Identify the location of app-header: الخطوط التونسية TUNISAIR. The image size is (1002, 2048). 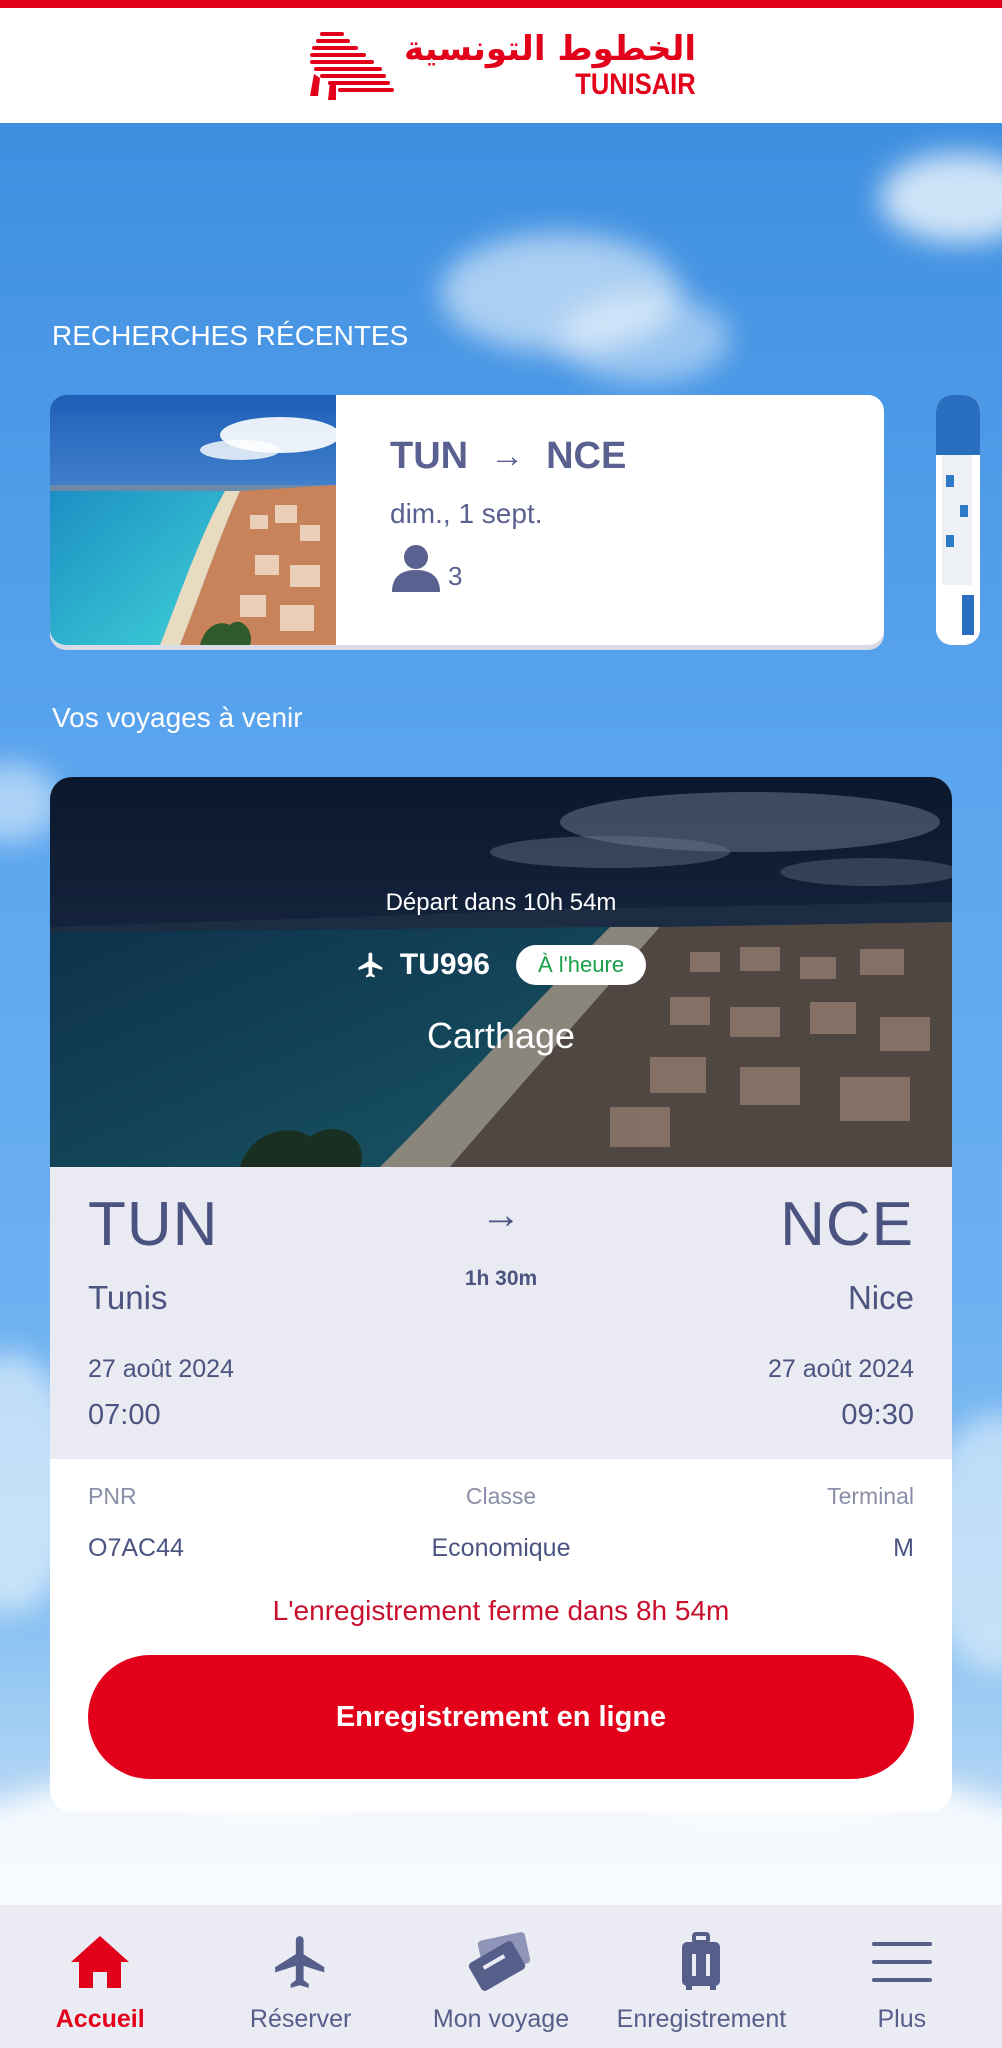
(501, 65).